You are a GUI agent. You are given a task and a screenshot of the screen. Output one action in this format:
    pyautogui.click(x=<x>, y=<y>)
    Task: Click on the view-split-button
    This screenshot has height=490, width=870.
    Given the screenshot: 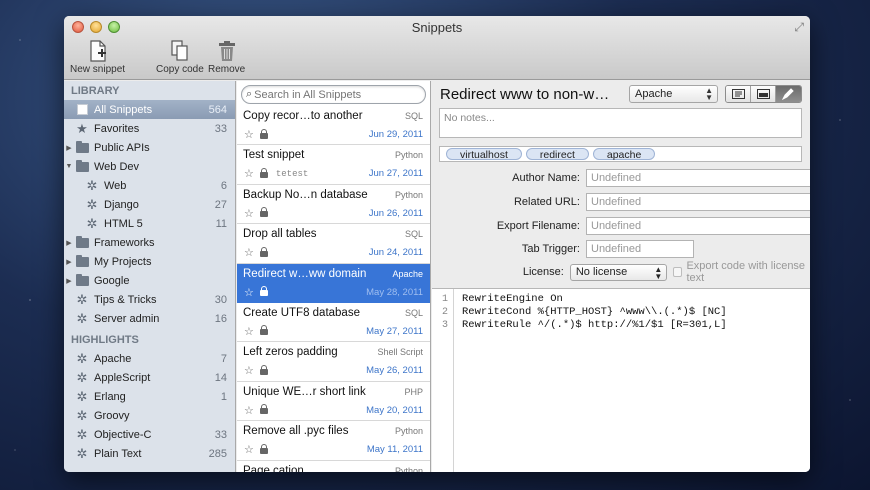 What is the action you would take?
    pyautogui.click(x=763, y=94)
    